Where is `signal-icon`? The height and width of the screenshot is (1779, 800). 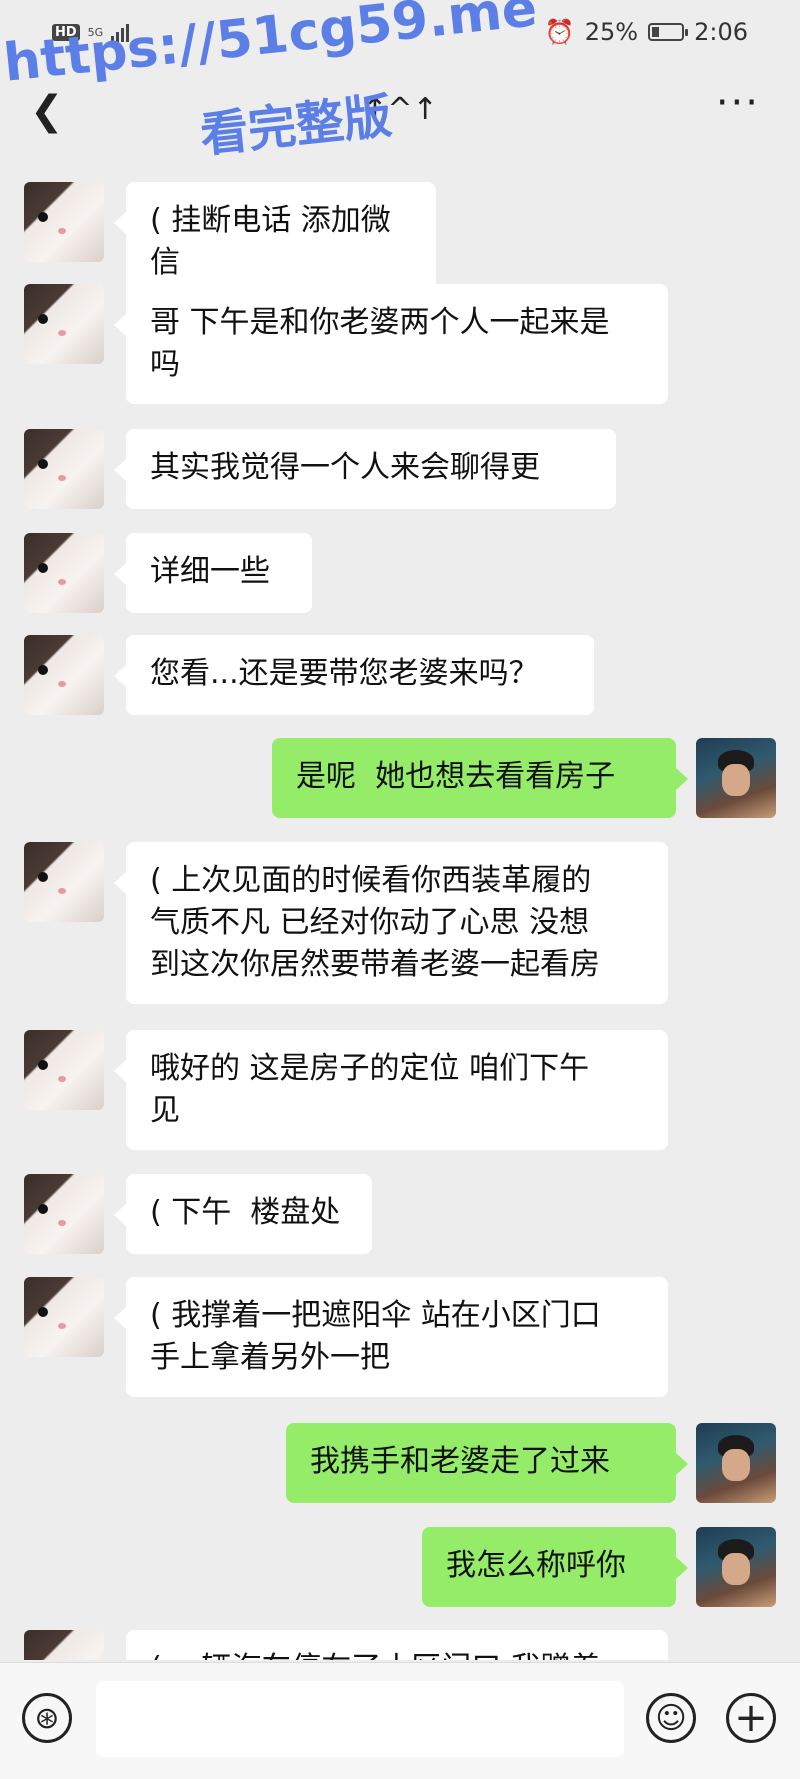
signal-icon is located at coordinates (120, 32).